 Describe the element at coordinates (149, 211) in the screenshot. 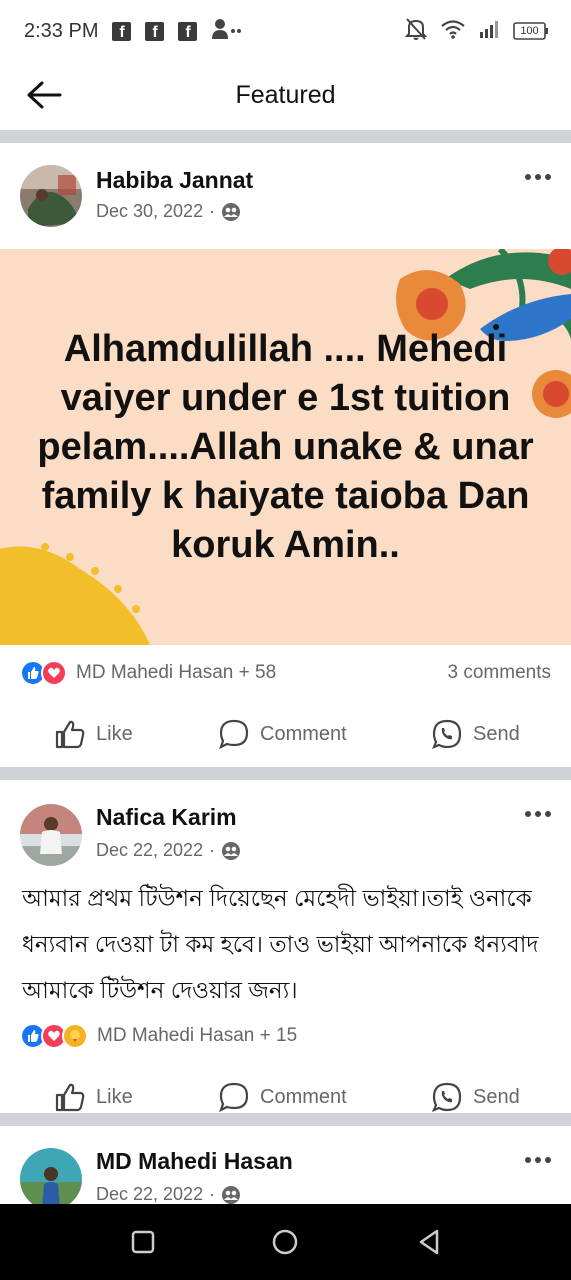

I see `post-date: Dec 30, 2022` at that location.